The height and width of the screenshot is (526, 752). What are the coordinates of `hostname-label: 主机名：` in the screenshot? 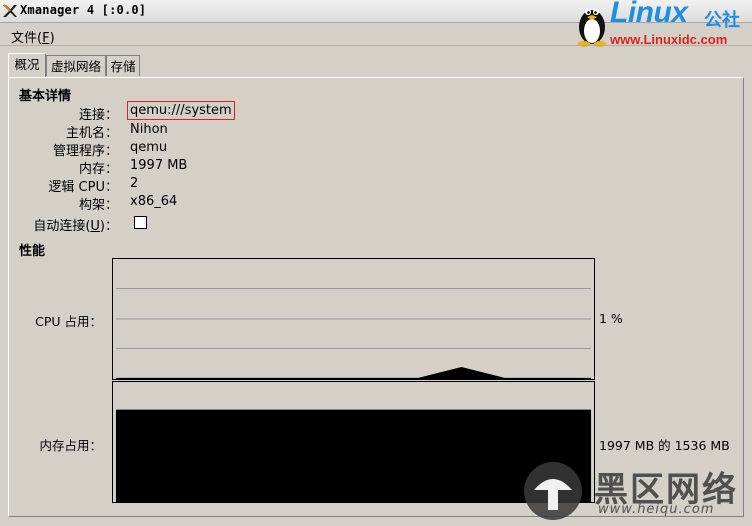 It's located at (91, 133).